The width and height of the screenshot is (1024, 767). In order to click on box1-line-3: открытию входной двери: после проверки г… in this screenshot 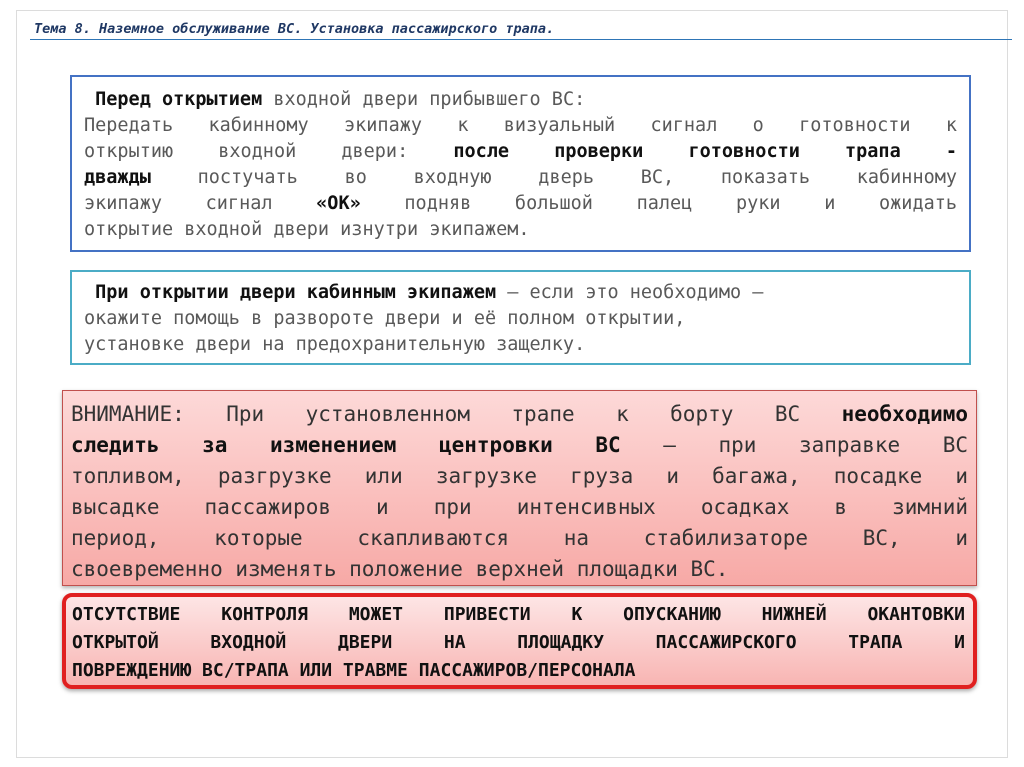, I will do `click(520, 151)`.